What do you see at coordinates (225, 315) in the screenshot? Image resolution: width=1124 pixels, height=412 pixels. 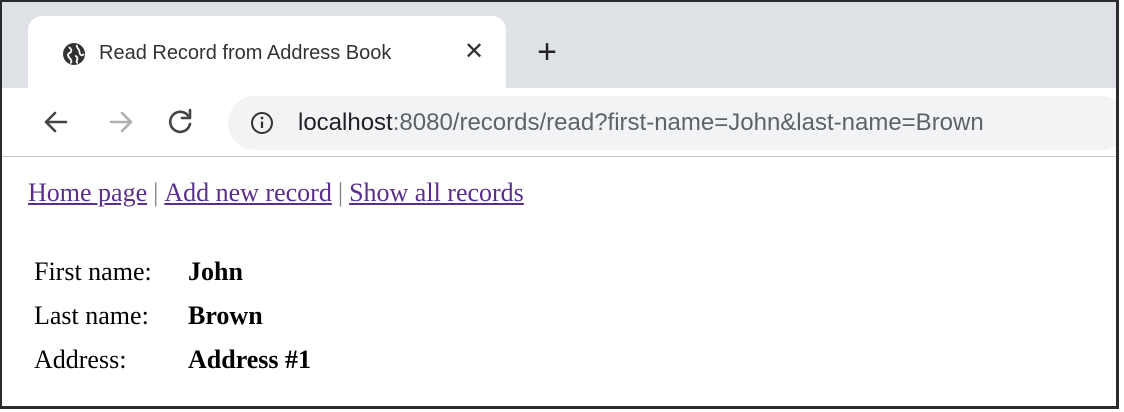 I see `field-value: Brown` at bounding box center [225, 315].